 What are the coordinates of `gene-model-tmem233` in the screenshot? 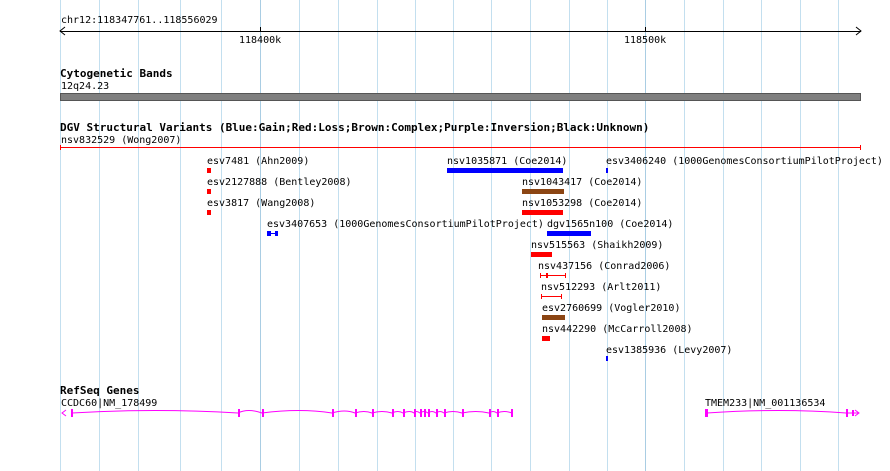 It's located at (782, 413).